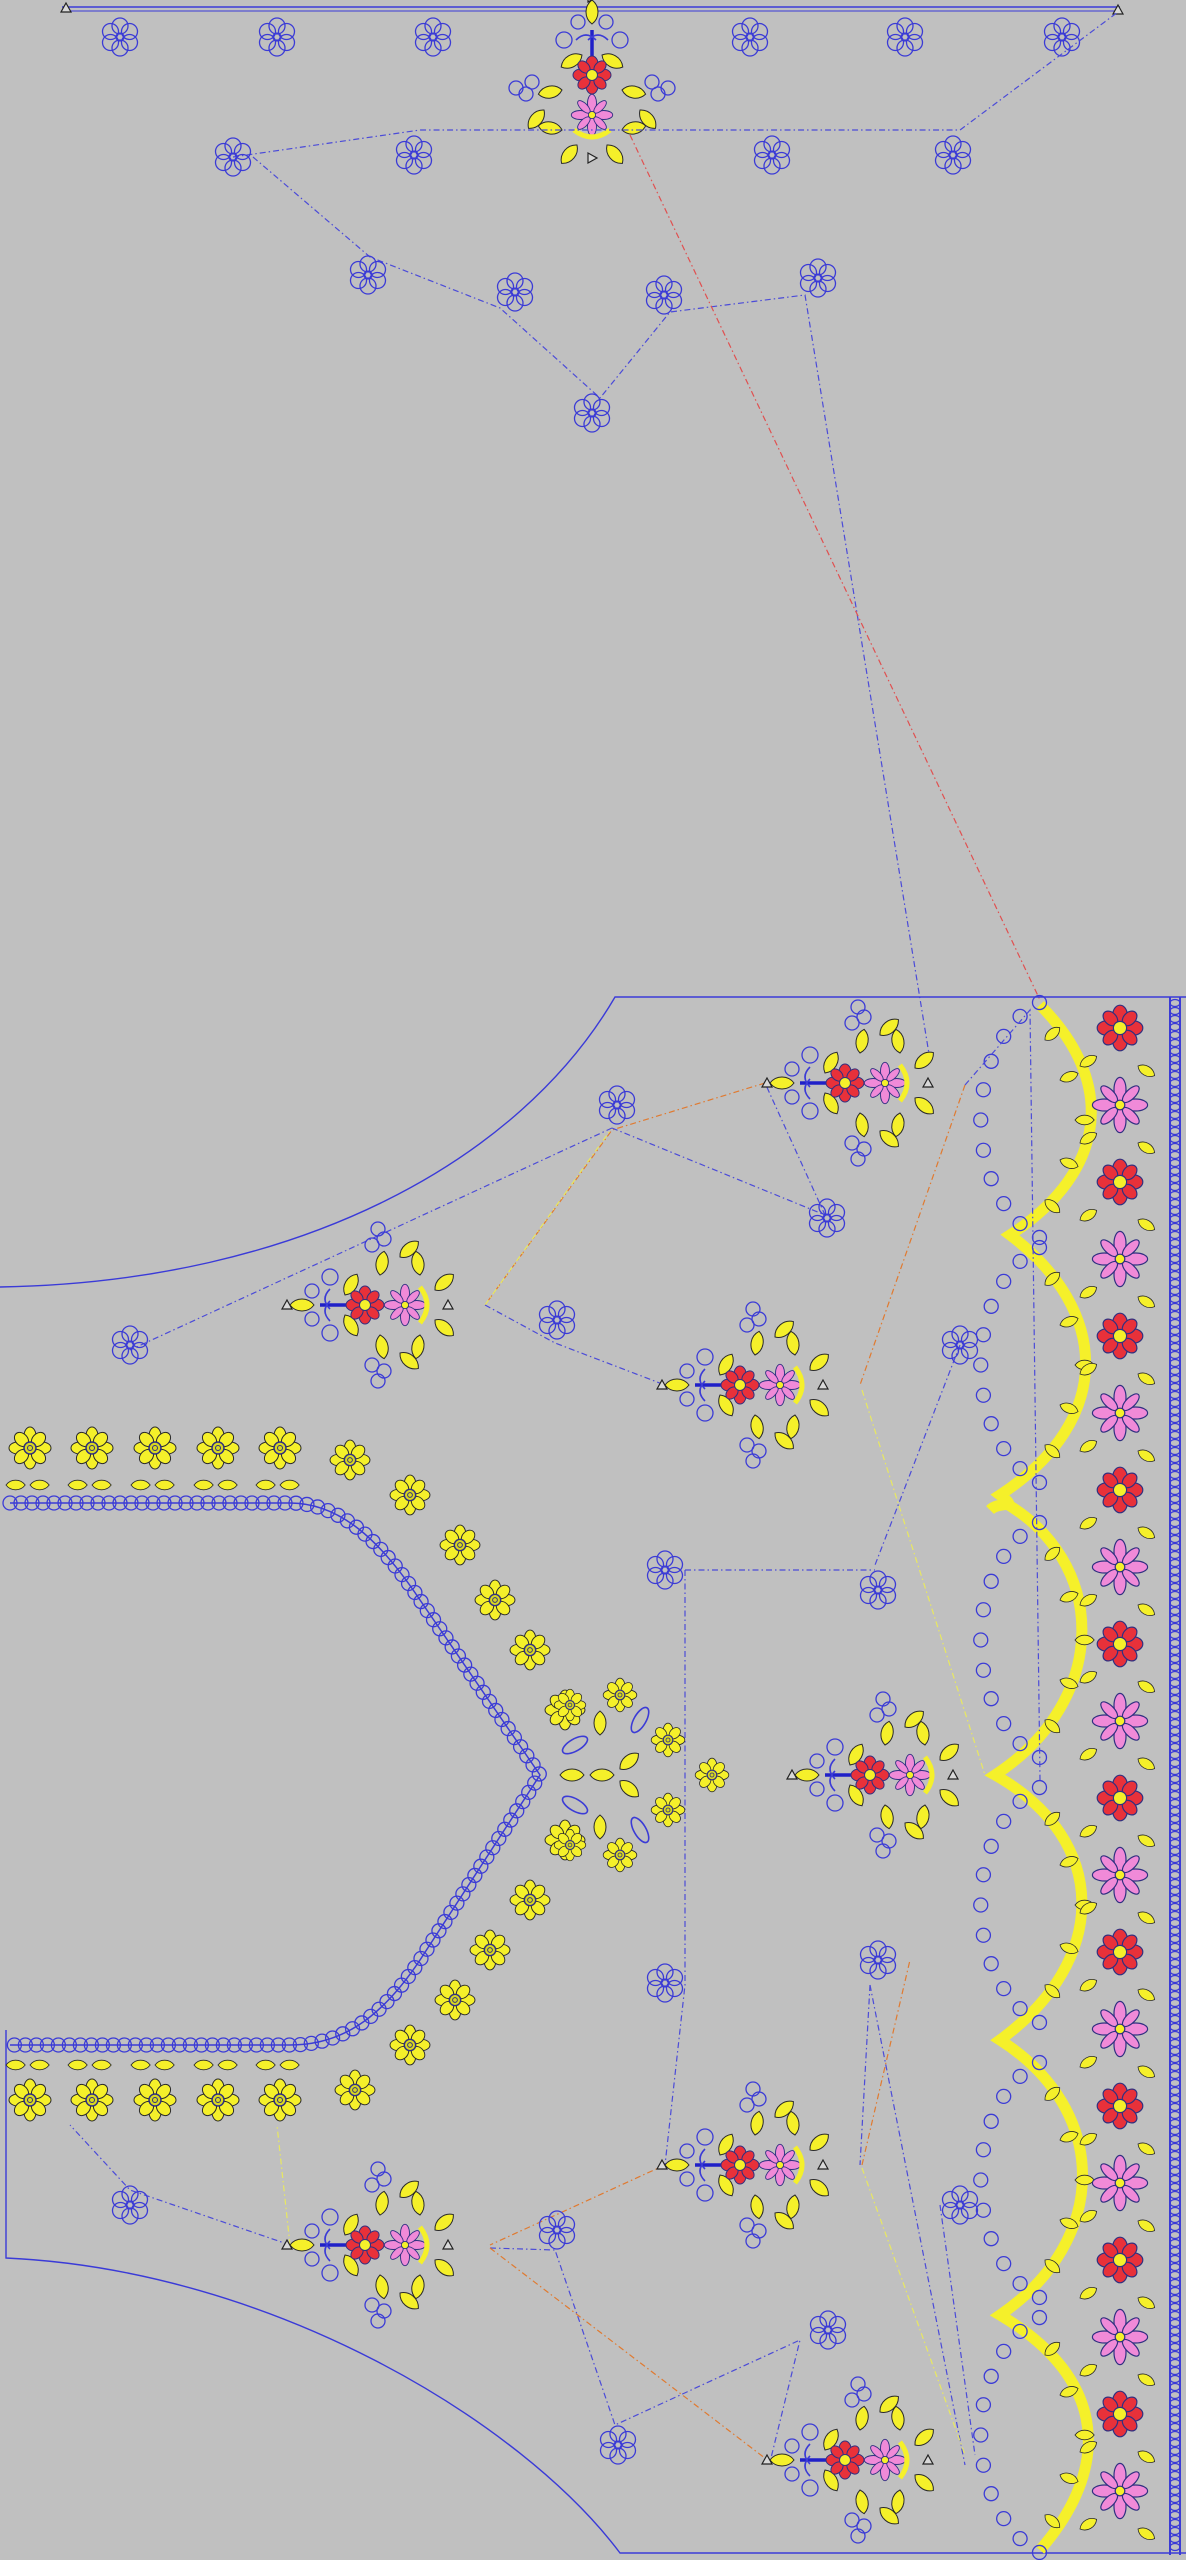 The height and width of the screenshot is (2560, 1186). What do you see at coordinates (1035, 1777) in the screenshot?
I see `scallop-band` at bounding box center [1035, 1777].